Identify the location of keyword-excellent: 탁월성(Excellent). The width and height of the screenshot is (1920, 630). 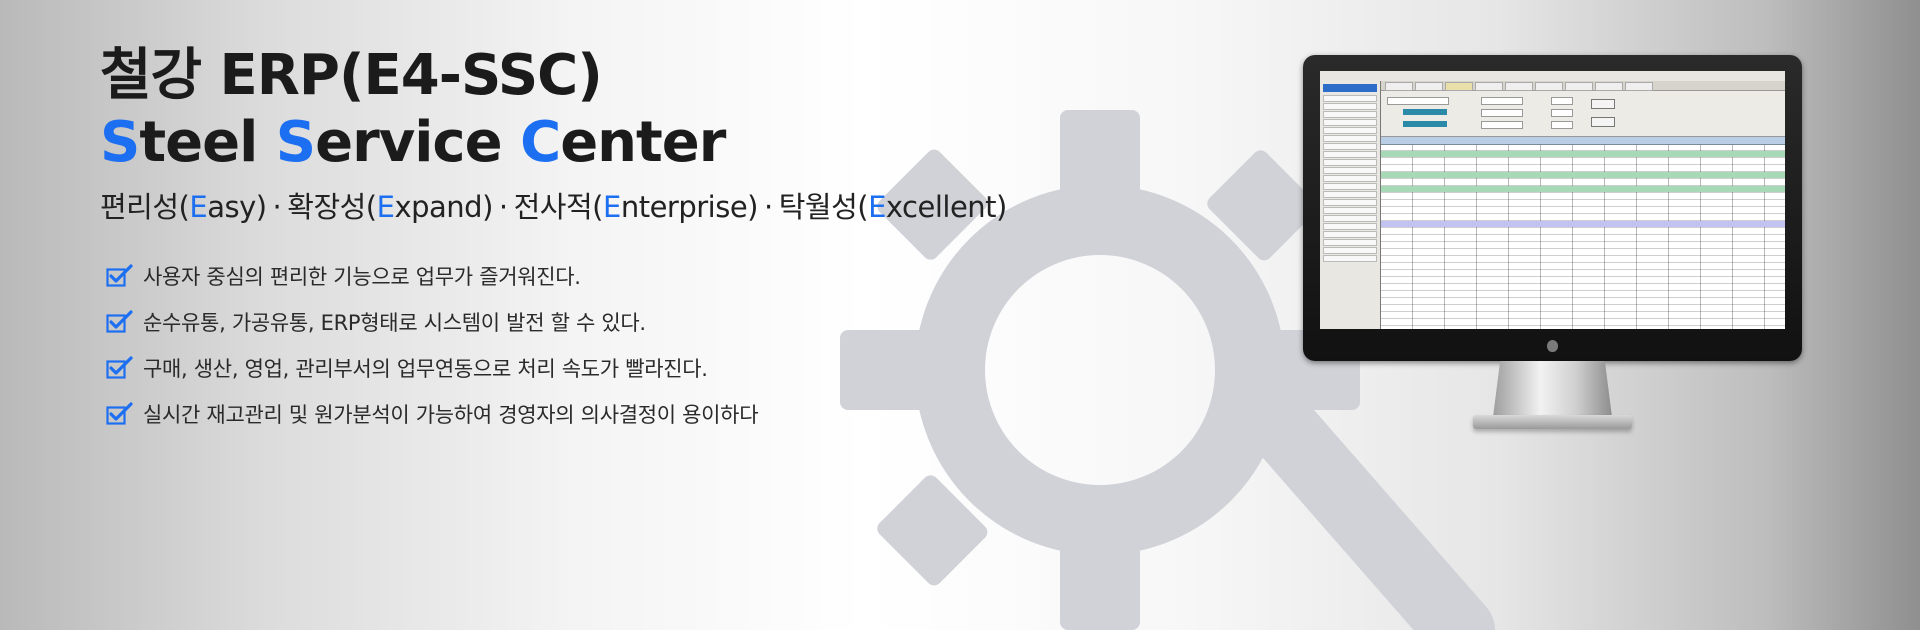
(893, 207).